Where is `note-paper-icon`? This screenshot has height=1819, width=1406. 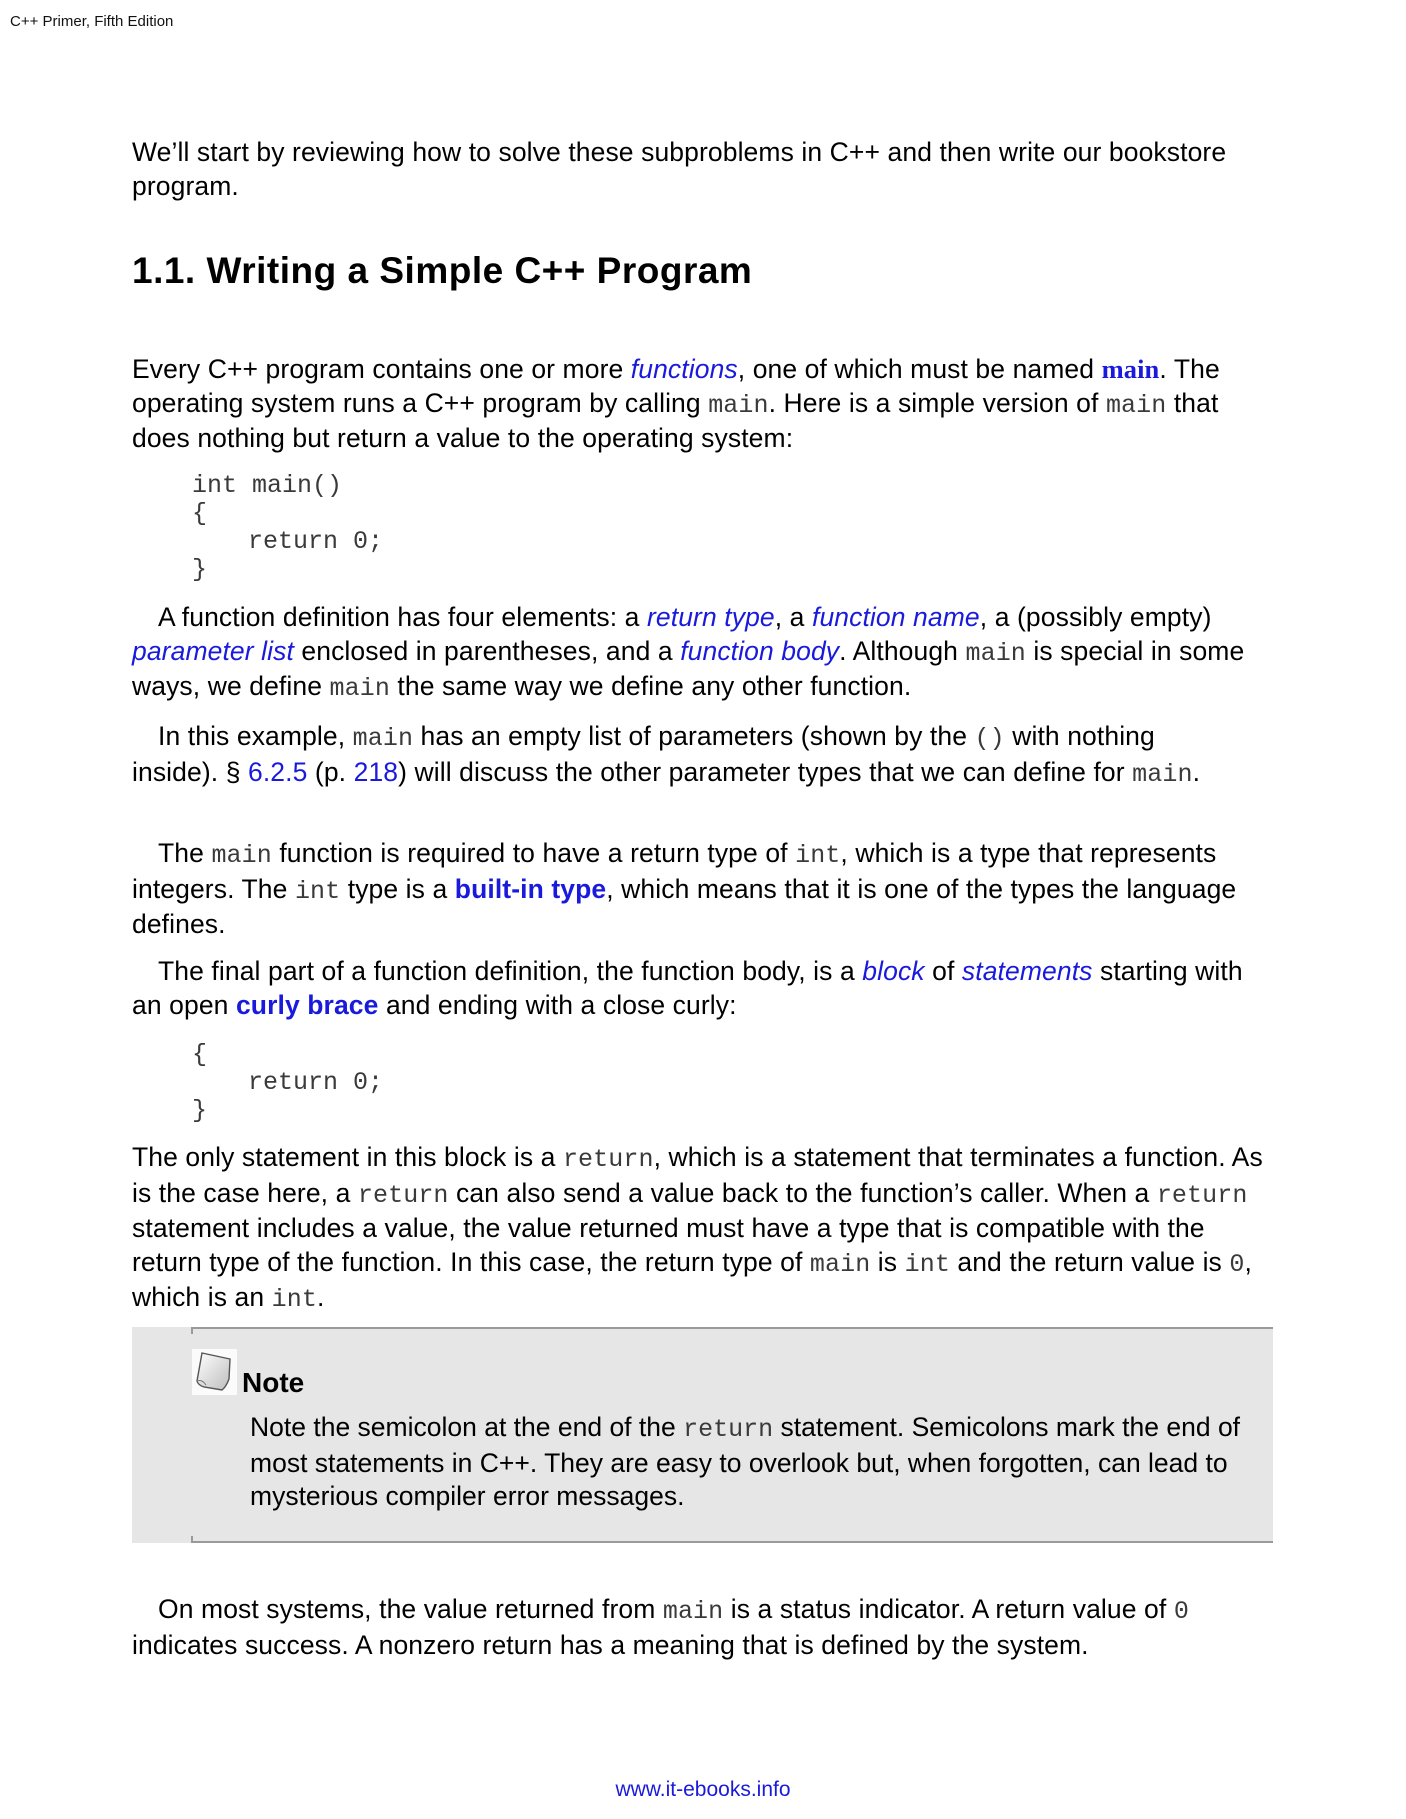
note-paper-icon is located at coordinates (214, 1372).